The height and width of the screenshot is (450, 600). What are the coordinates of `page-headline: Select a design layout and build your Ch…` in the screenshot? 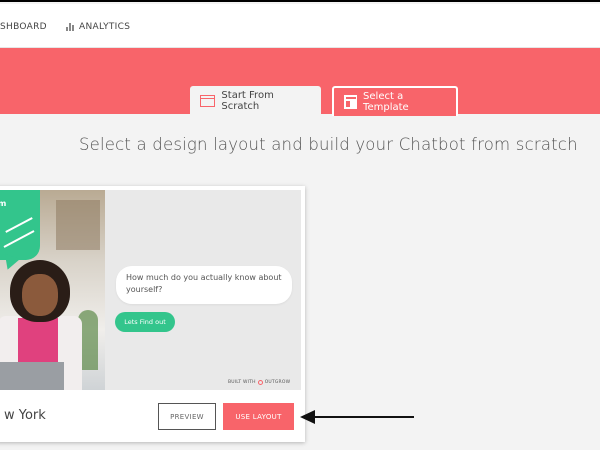 It's located at (328, 144).